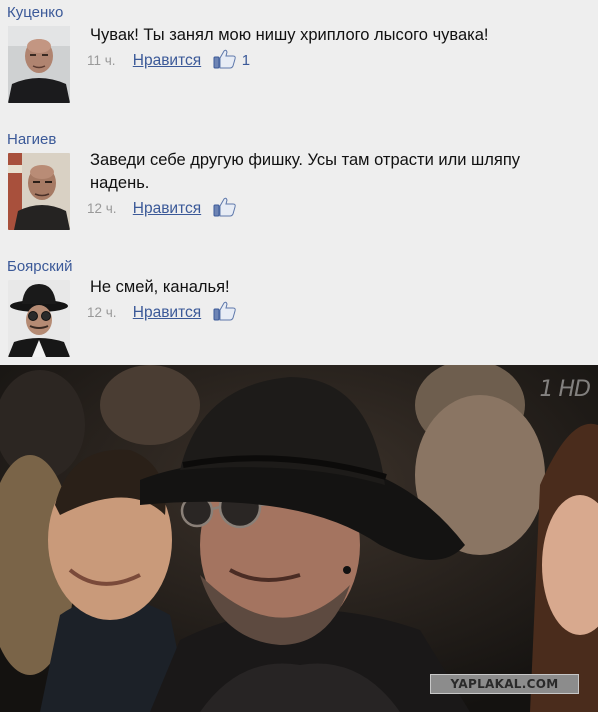  What do you see at coordinates (565, 389) in the screenshot?
I see `channel-logo: 1 HD` at bounding box center [565, 389].